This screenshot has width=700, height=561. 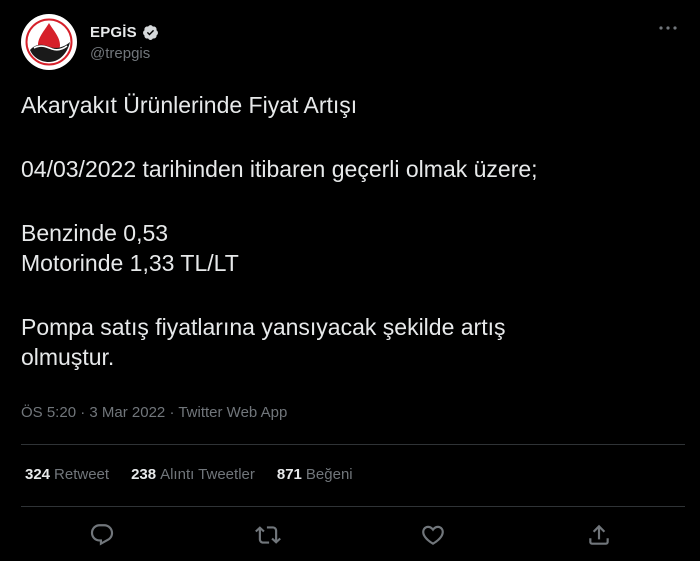 I want to click on quotes-count: 238, so click(x=144, y=474).